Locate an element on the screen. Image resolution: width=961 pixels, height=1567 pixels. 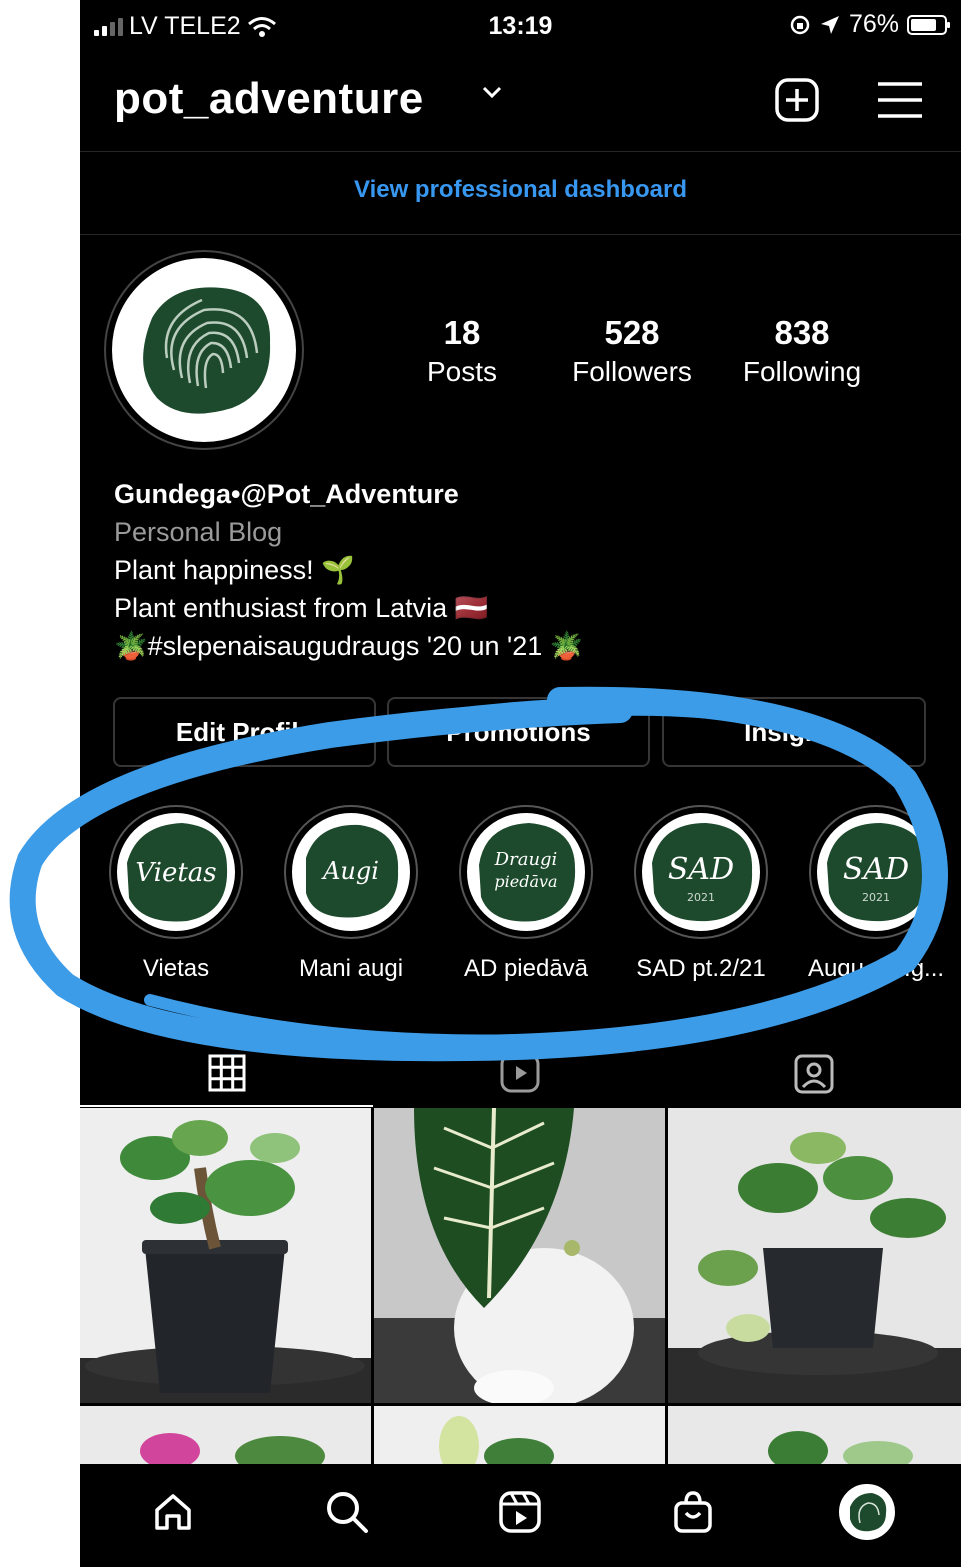
svg-text: Augi is located at coordinates (350, 871).